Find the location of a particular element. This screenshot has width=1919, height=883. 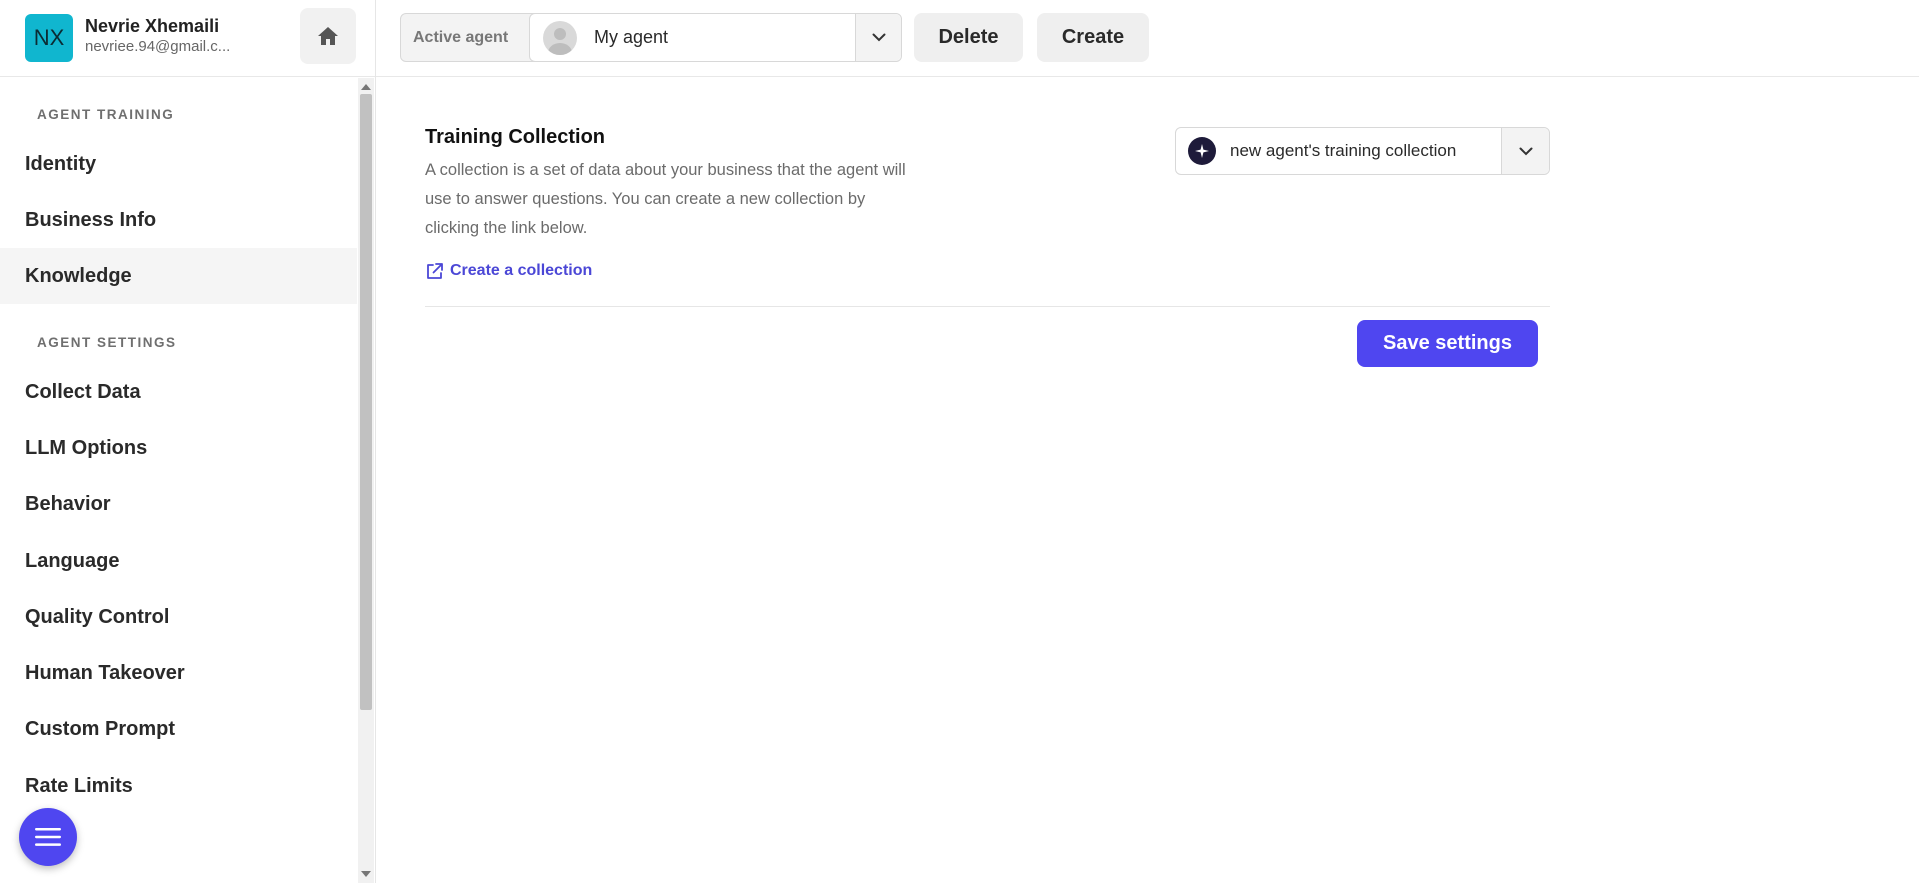

sidebar-item-rate-limits: Rate Limits is located at coordinates (178, 786).